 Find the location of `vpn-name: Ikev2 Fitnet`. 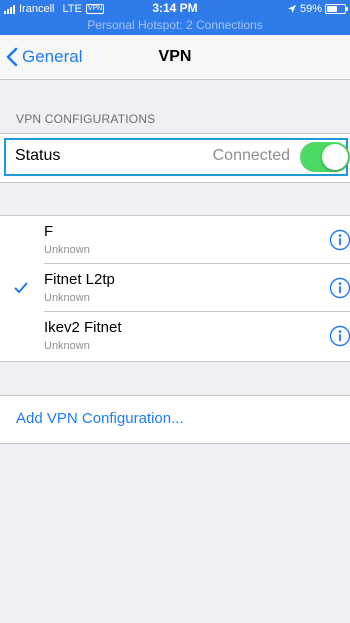

vpn-name: Ikev2 Fitnet is located at coordinates (83, 327).